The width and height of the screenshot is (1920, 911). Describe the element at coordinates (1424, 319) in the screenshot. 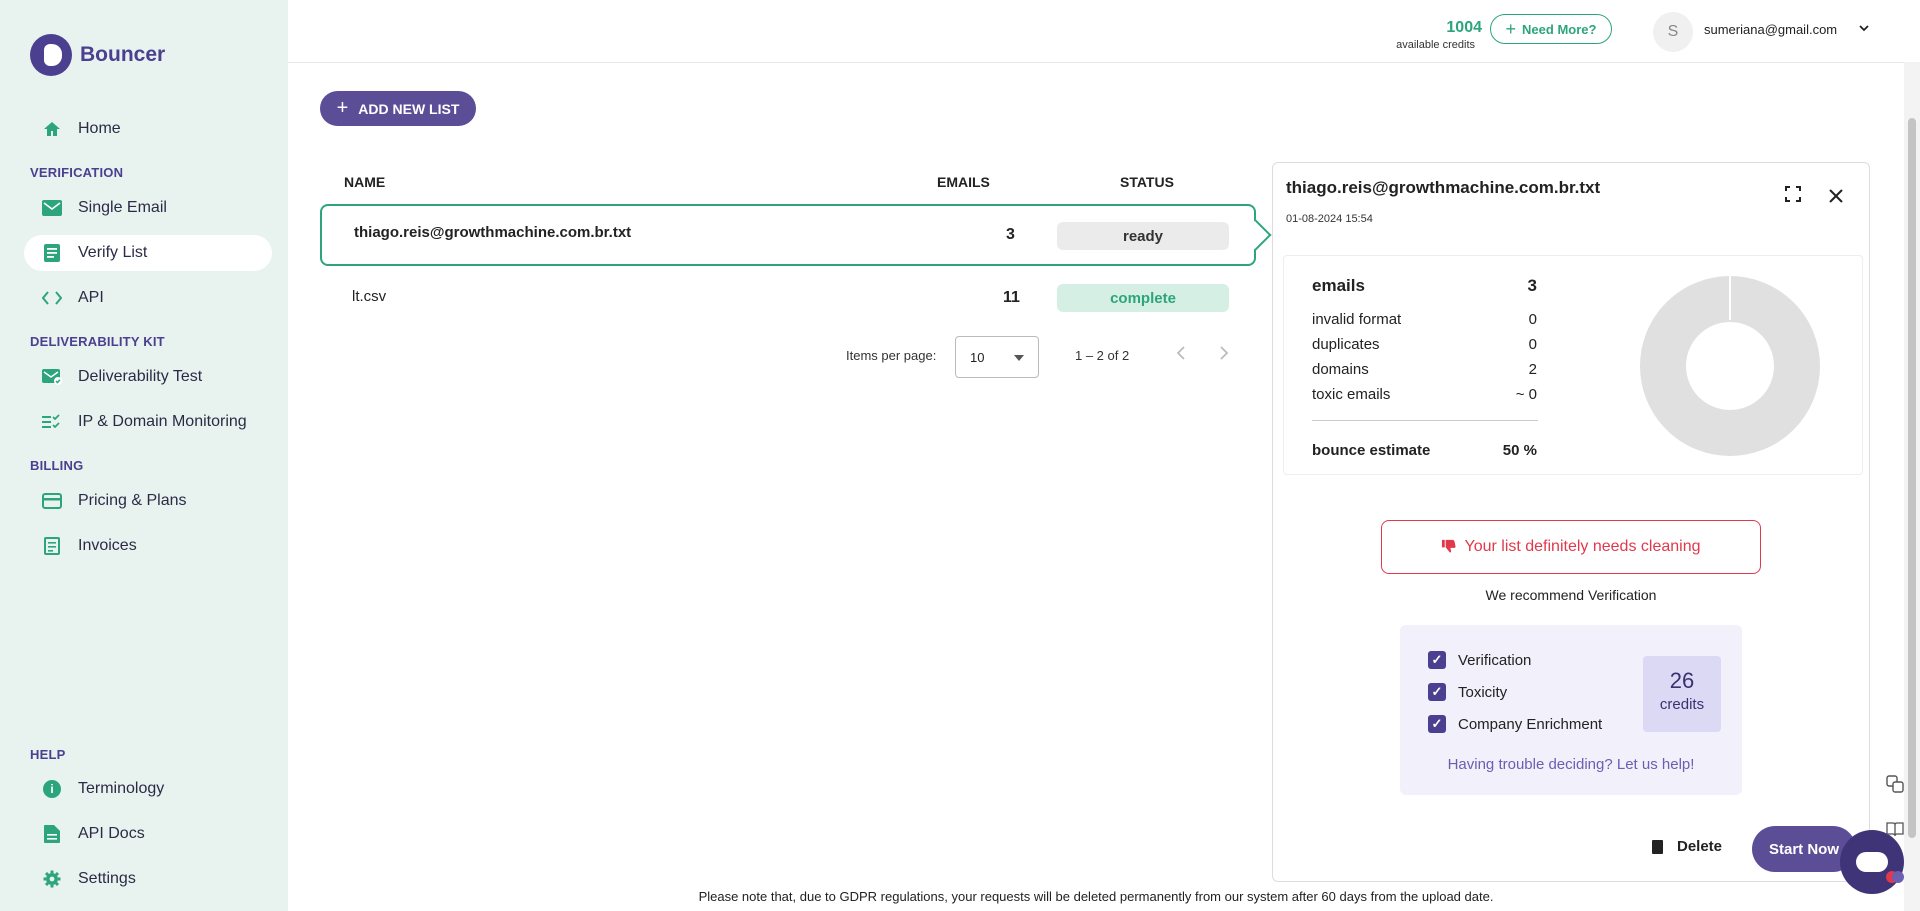

I see `stat-invalid-format: invalid format 0` at that location.